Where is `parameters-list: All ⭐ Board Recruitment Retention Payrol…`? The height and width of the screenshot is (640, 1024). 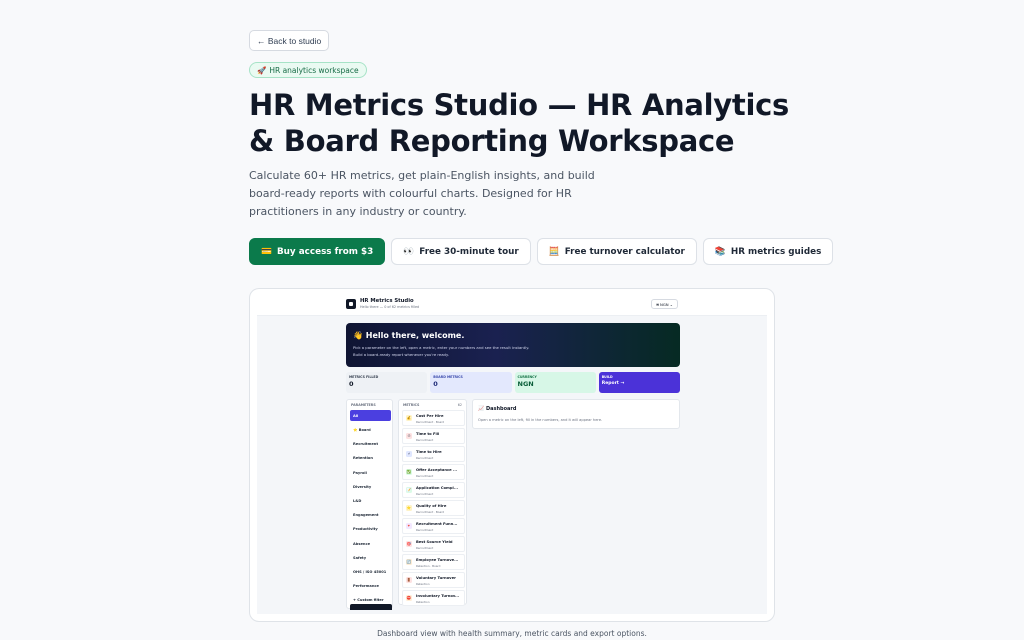 parameters-list: All ⭐ Board Recruitment Retention Payrol… is located at coordinates (370, 508).